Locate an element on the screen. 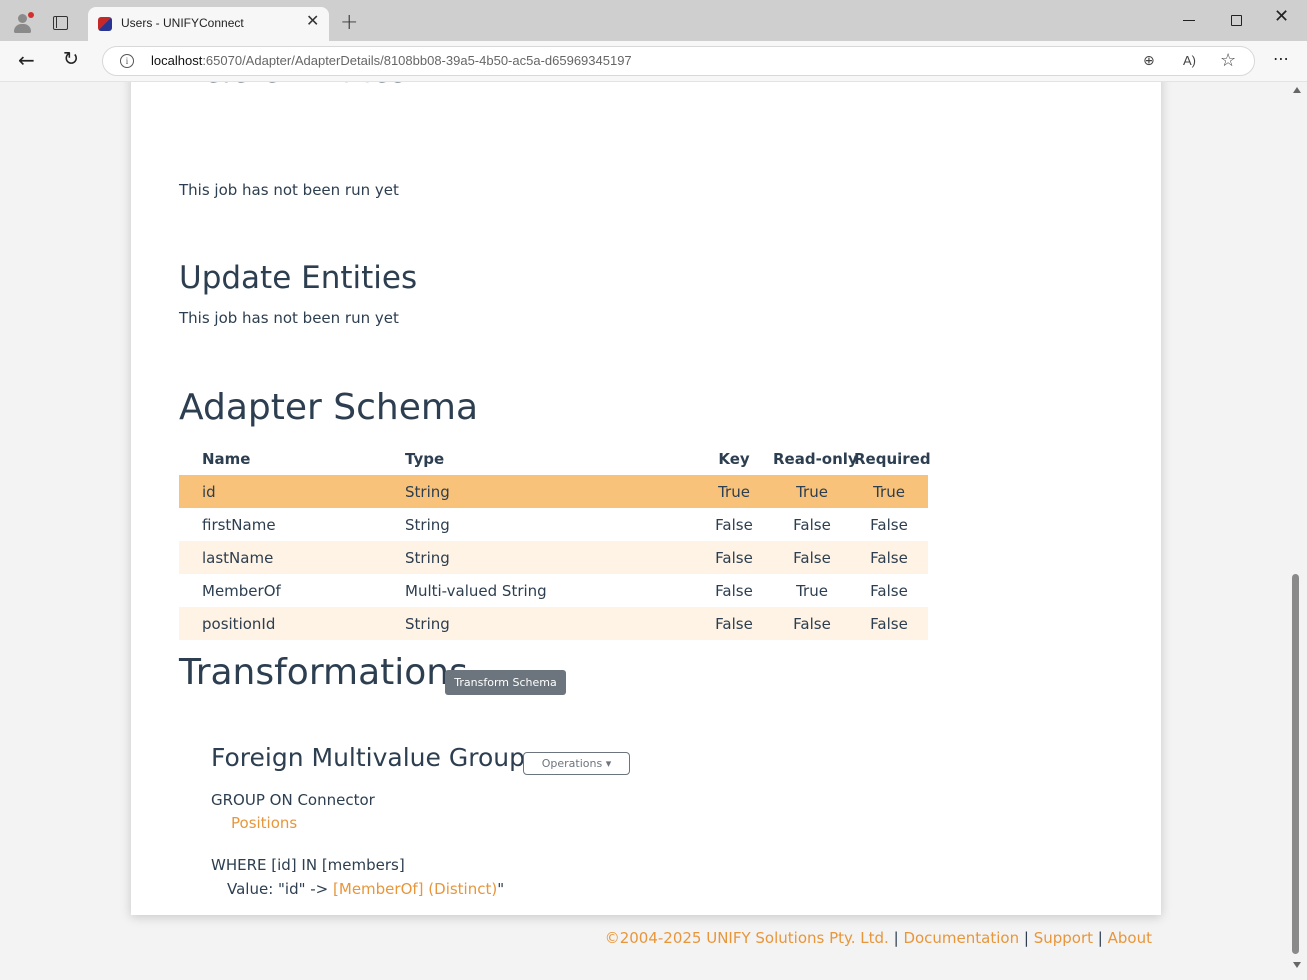 Image resolution: width=1307 pixels, height=980 pixels. delete-entities-status: This job has not been run yet is located at coordinates (289, 190).